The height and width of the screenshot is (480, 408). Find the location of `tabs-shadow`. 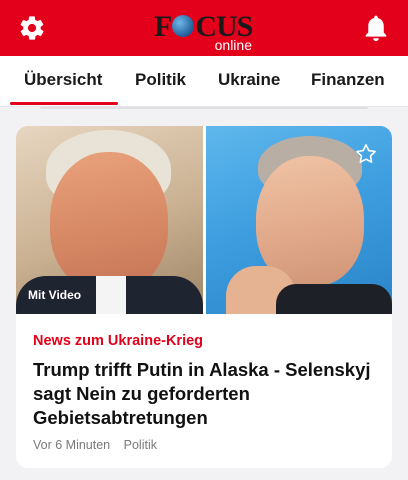

tabs-shadow is located at coordinates (204, 108).